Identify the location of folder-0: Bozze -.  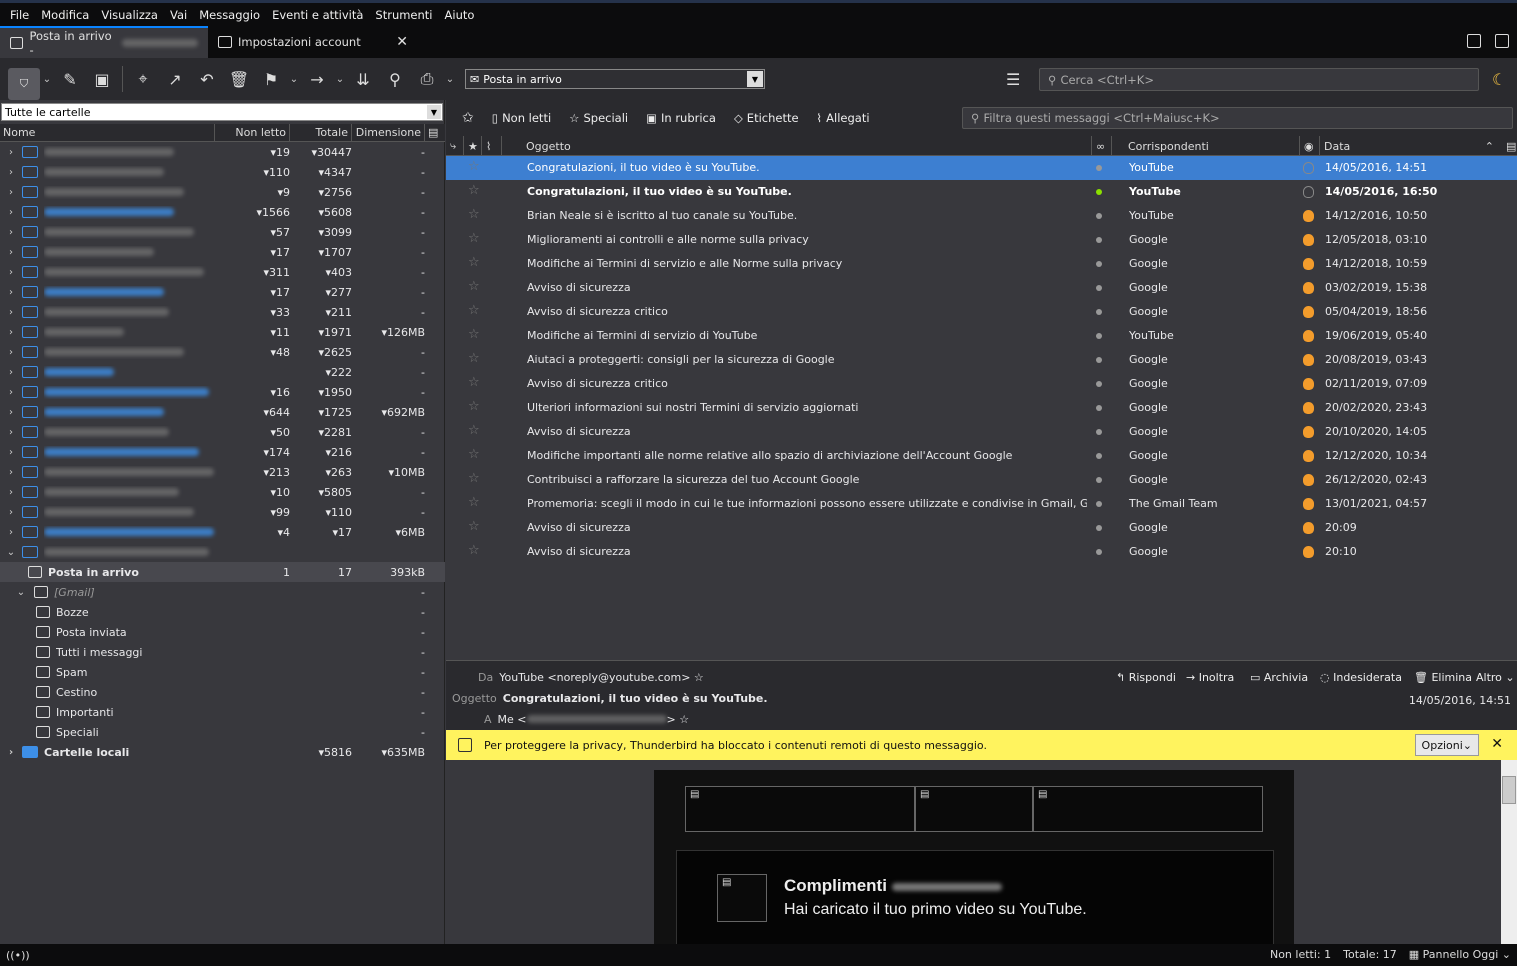
(222, 612).